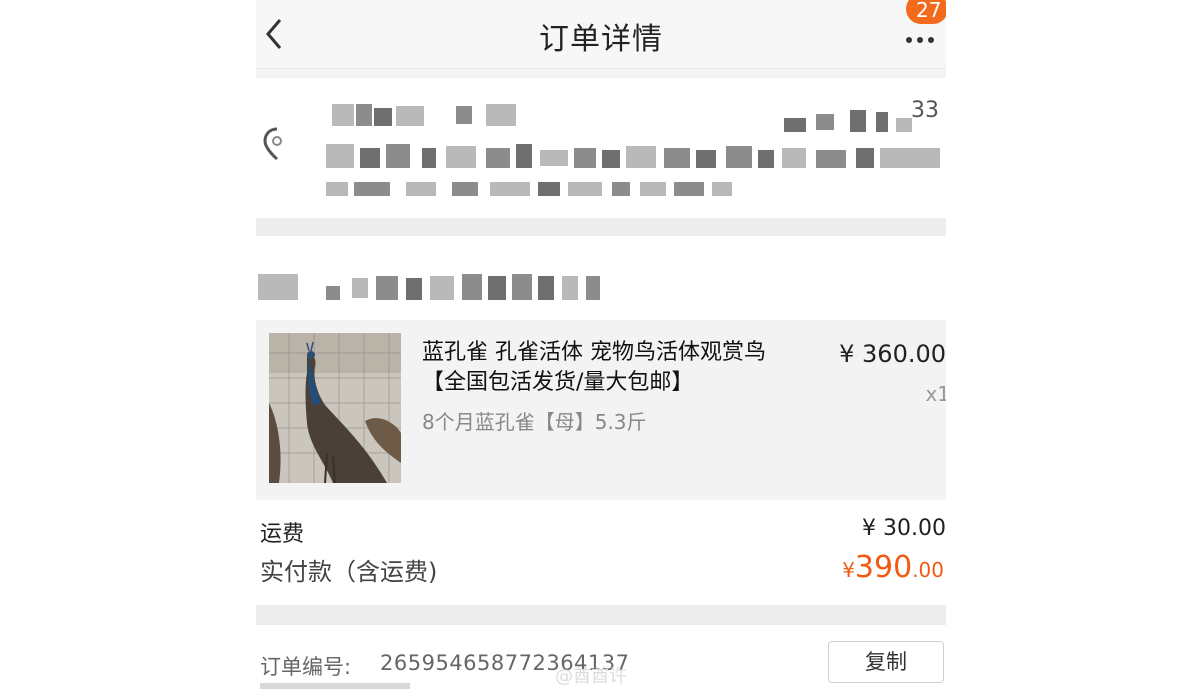 The height and width of the screenshot is (689, 1200). What do you see at coordinates (886, 662) in the screenshot?
I see `copy-button: 复制` at bounding box center [886, 662].